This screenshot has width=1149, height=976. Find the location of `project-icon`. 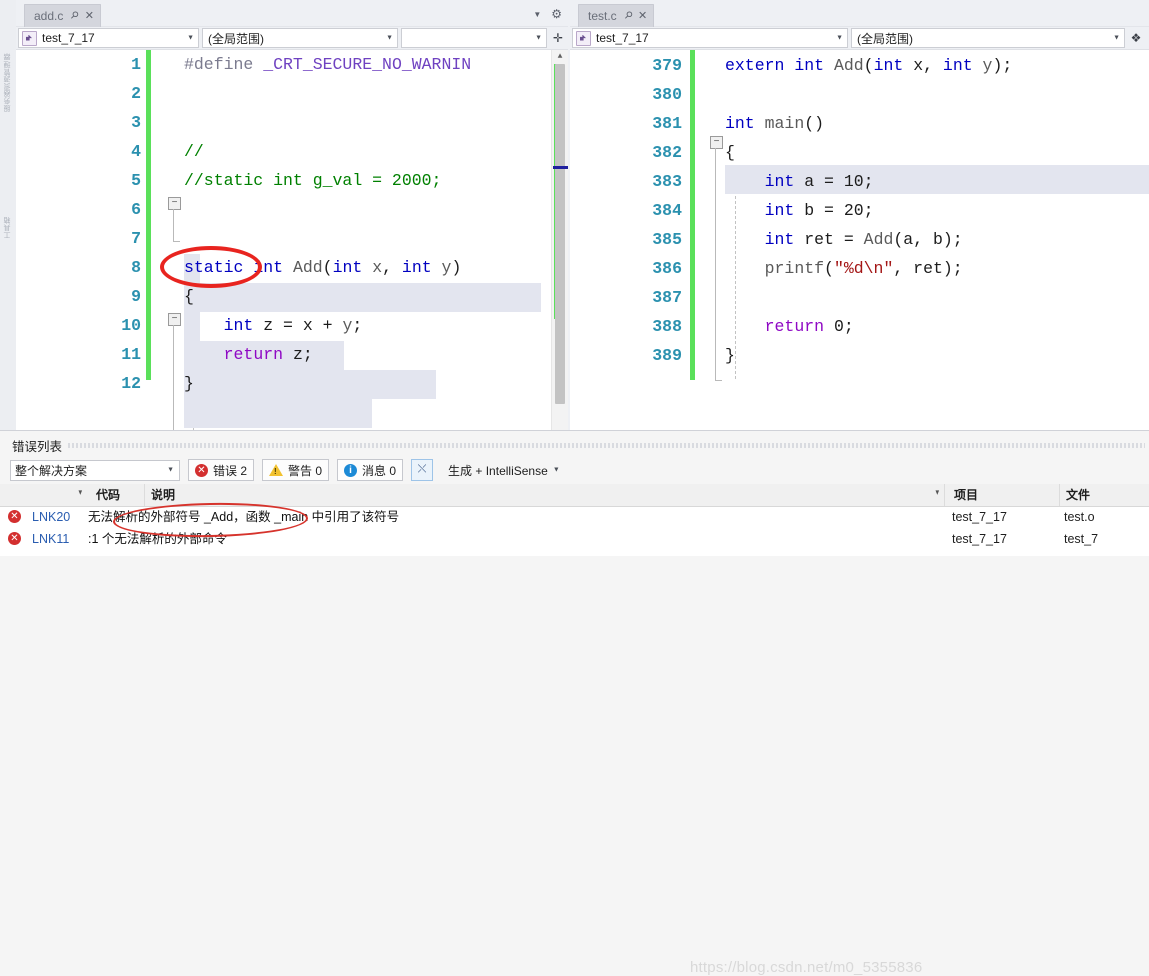

project-icon is located at coordinates (583, 38).